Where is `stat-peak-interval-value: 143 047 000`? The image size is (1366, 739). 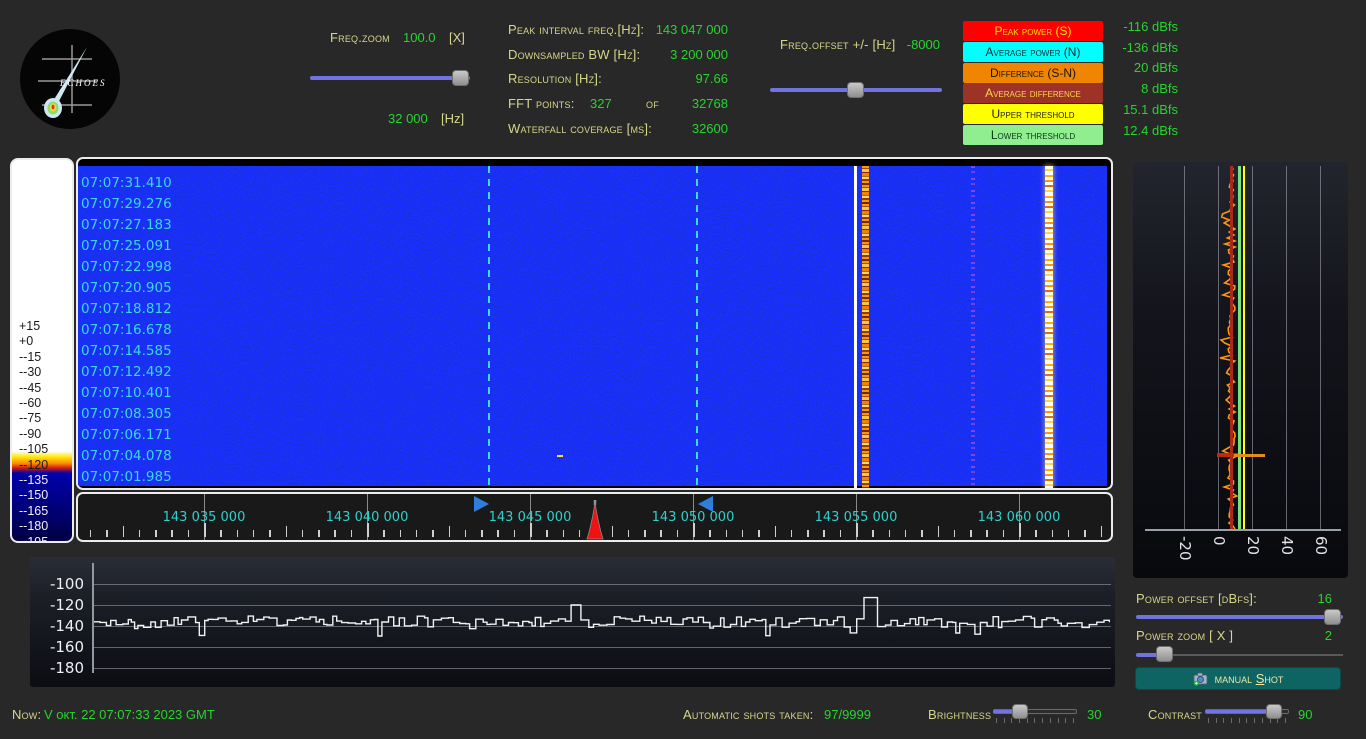
stat-peak-interval-value: 143 047 000 is located at coordinates (691, 29).